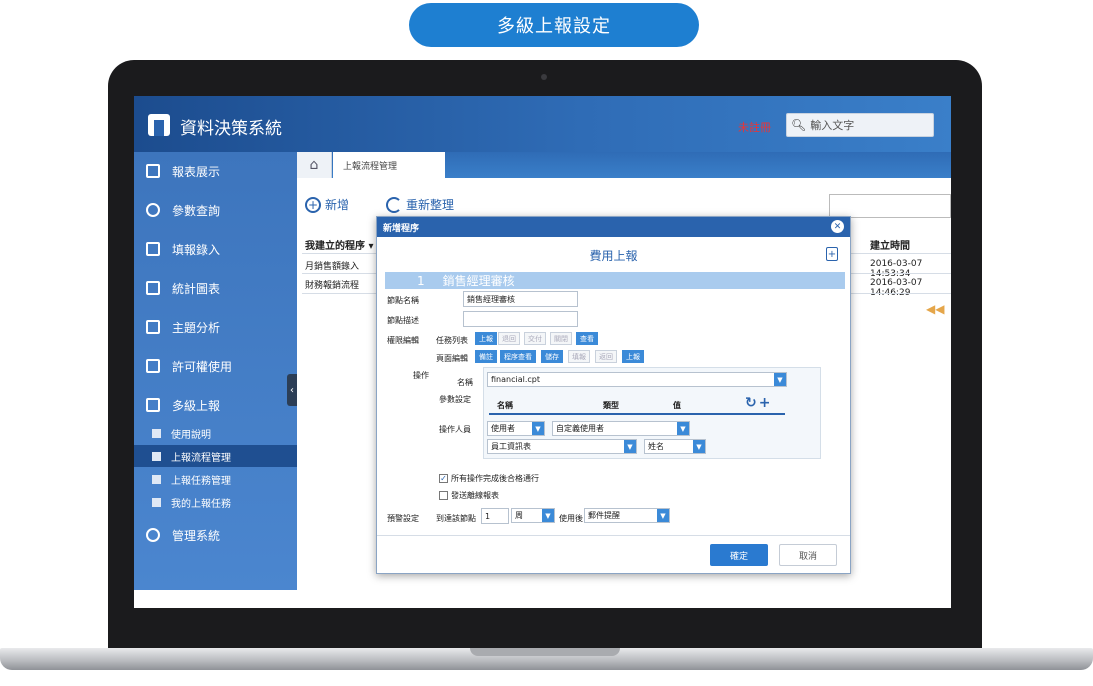 The height and width of the screenshot is (686, 1093). Describe the element at coordinates (675, 446) in the screenshot. I see `operator-field-select: 姓名 ▼` at that location.